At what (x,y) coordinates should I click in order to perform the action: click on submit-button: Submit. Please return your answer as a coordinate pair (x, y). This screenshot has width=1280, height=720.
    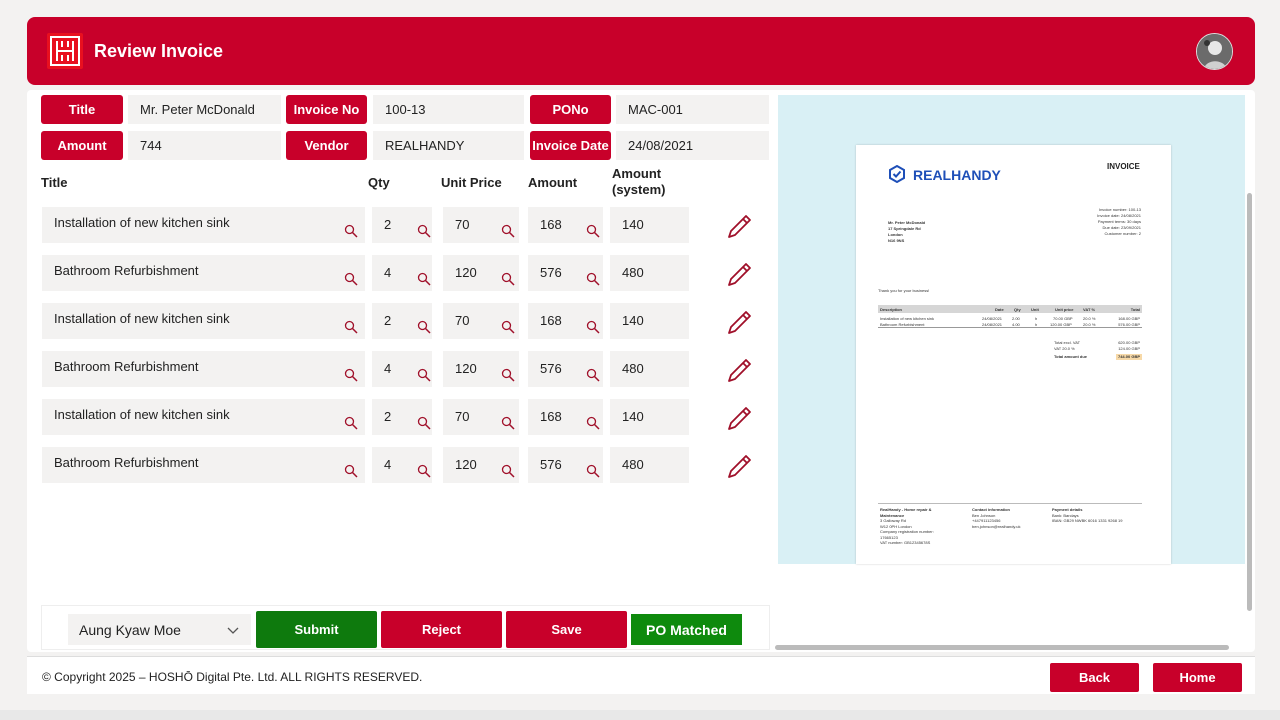
    Looking at the image, I should click on (316, 629).